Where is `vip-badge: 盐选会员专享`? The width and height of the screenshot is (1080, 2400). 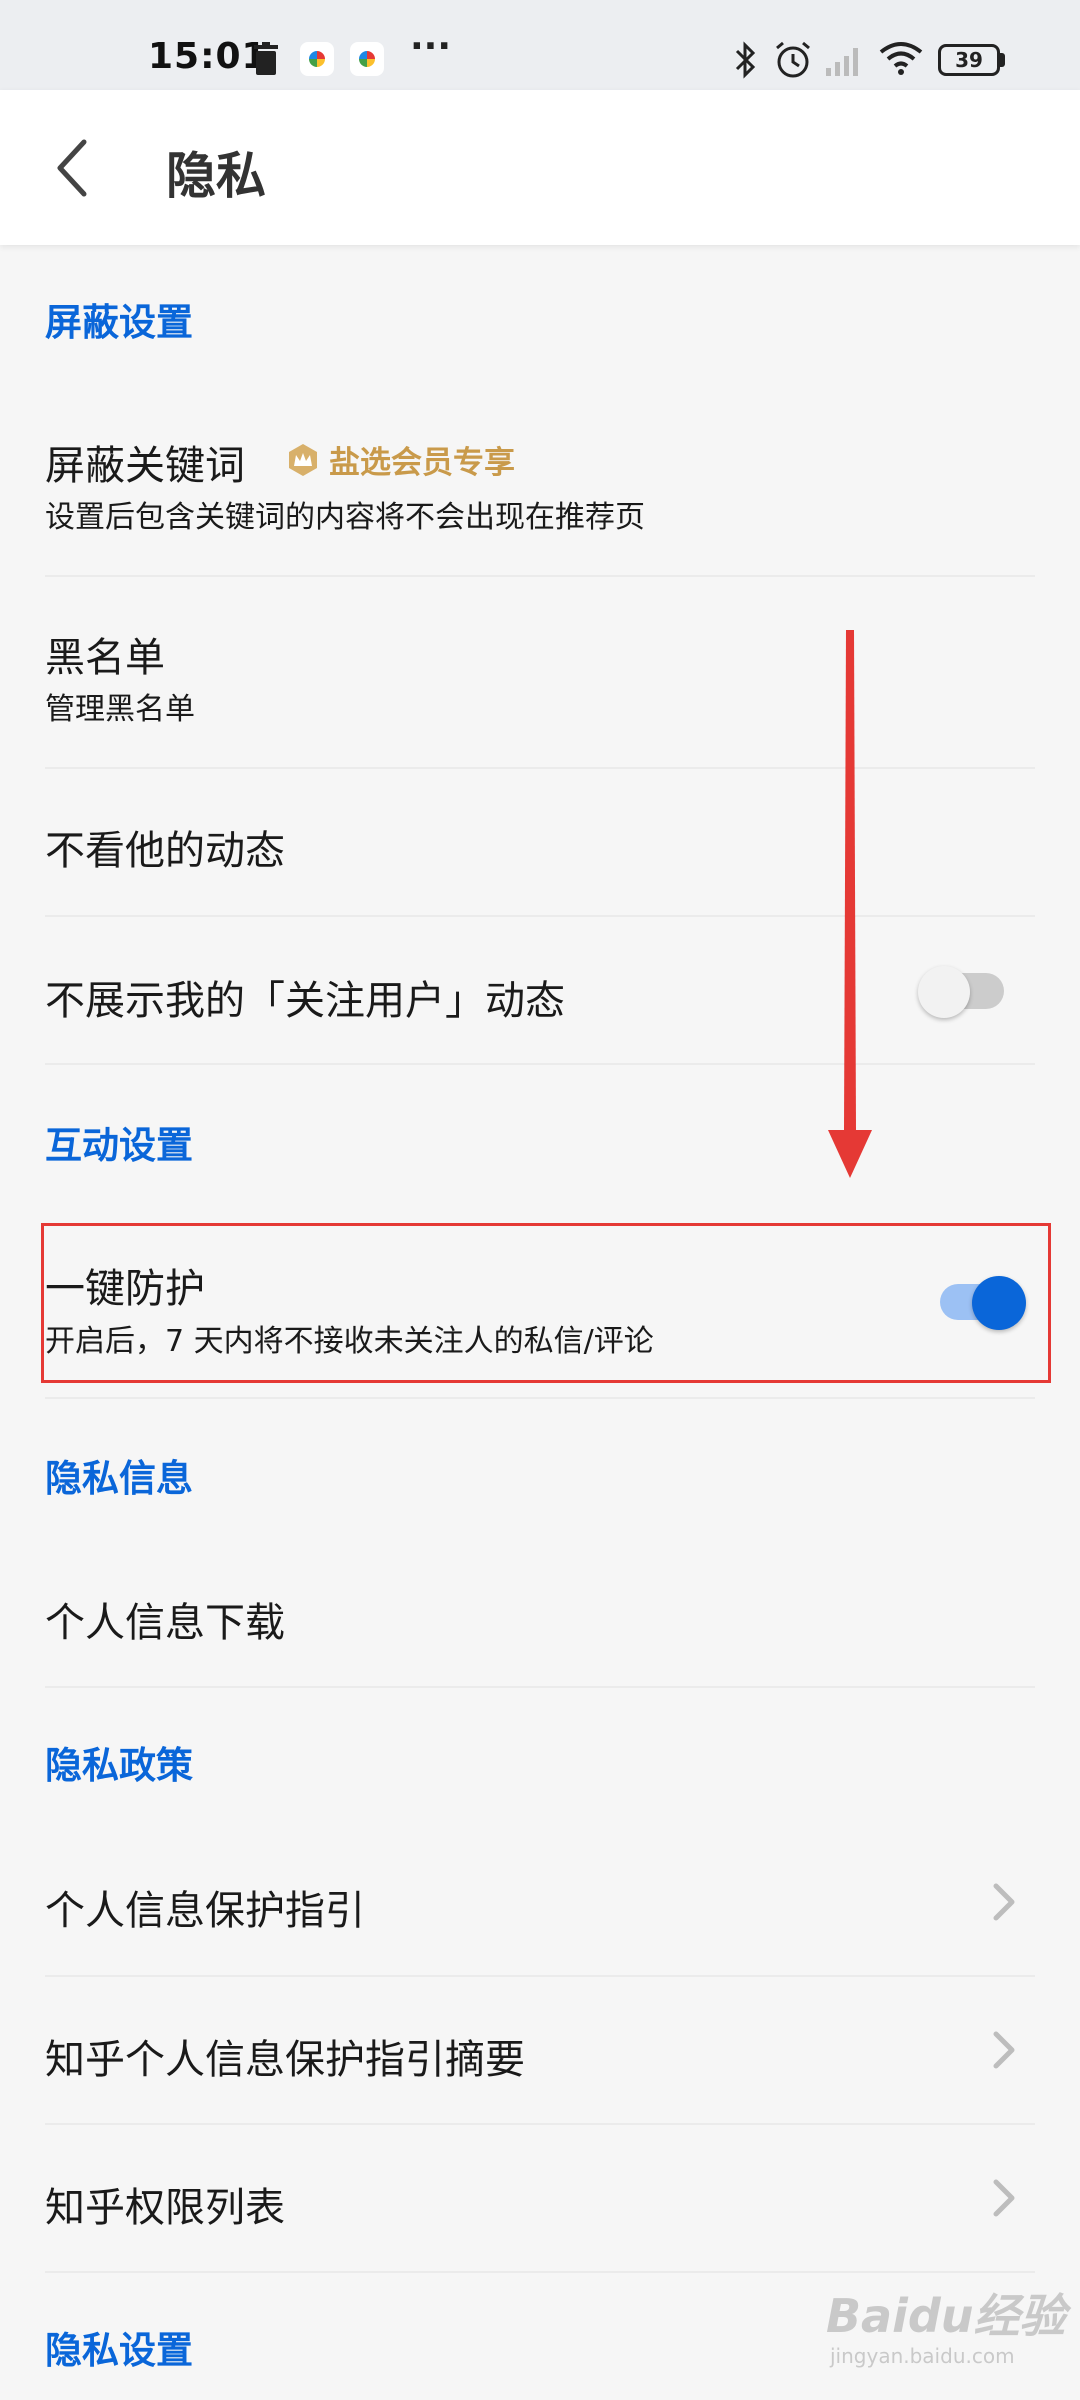 vip-badge: 盐选会员专享 is located at coordinates (400, 459).